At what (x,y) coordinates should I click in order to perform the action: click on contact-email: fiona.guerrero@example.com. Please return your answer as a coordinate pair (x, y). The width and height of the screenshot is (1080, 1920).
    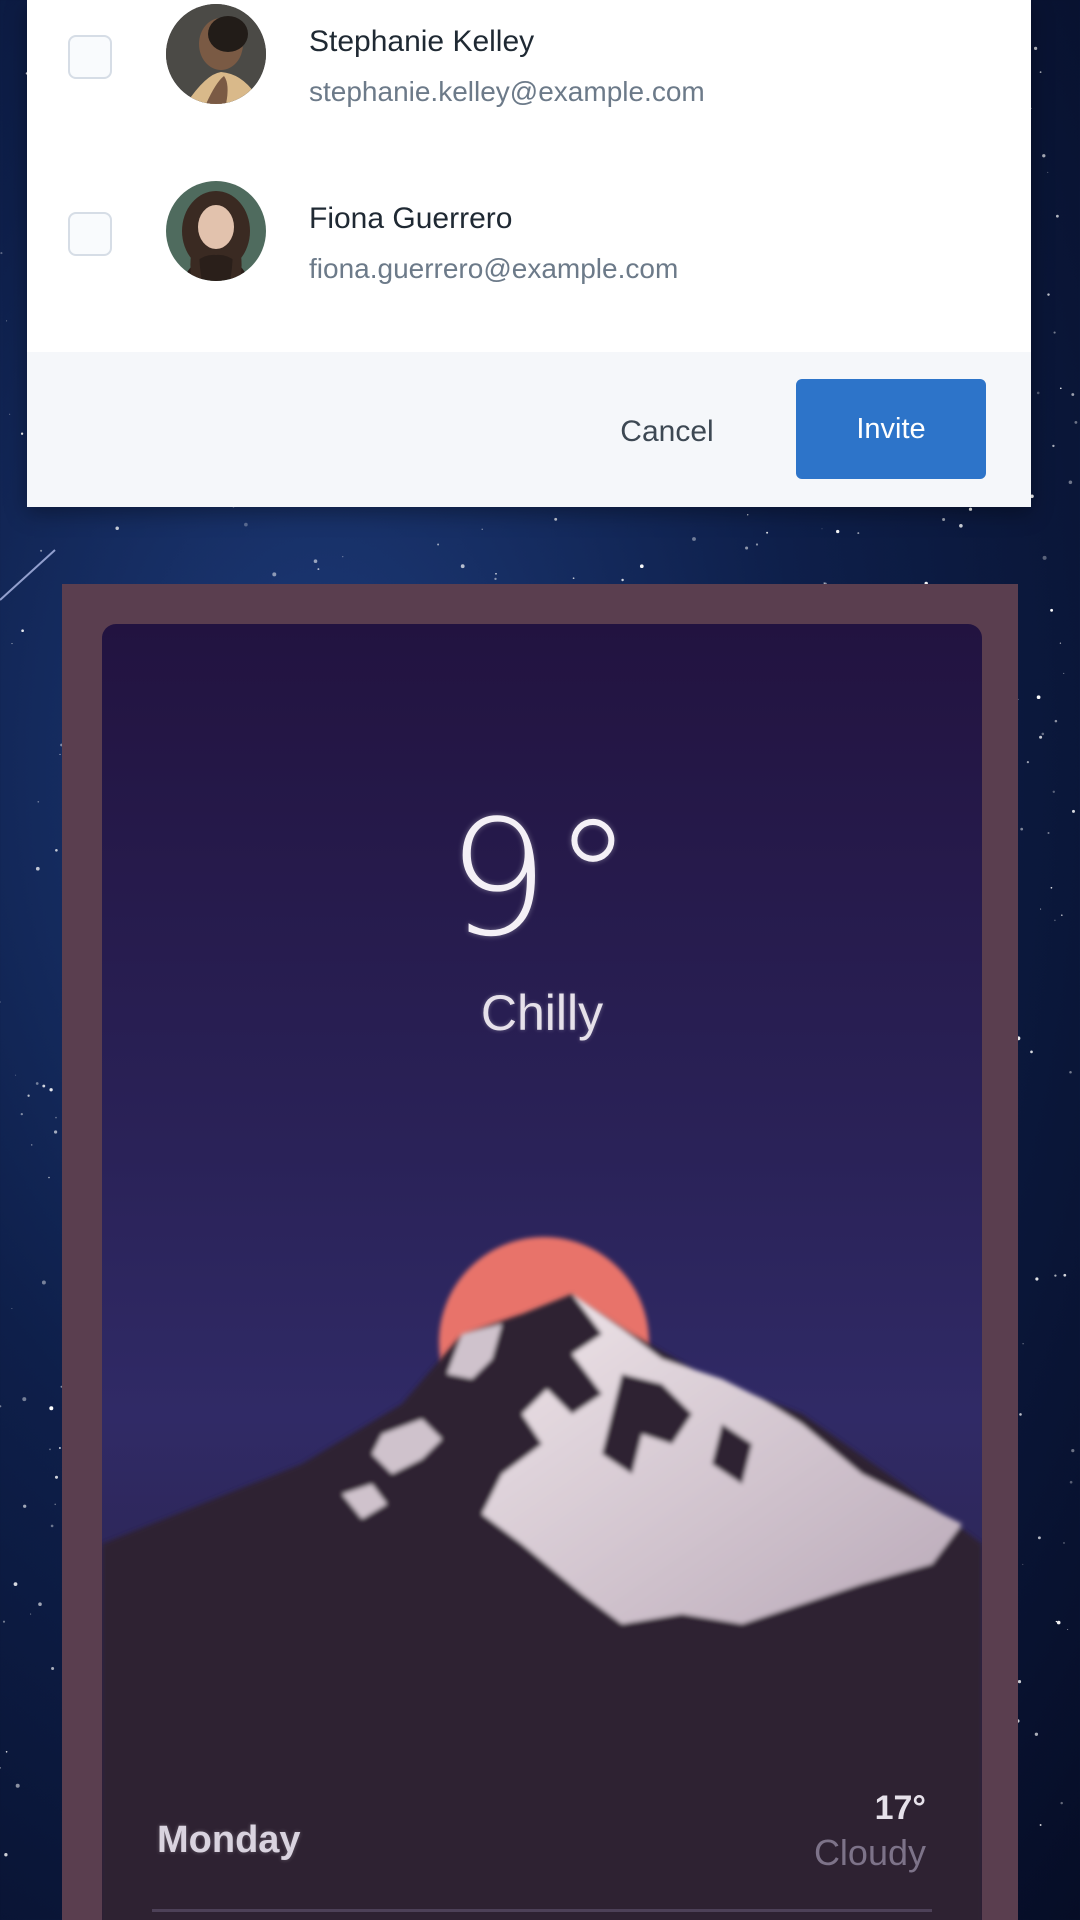
    Looking at the image, I should click on (494, 268).